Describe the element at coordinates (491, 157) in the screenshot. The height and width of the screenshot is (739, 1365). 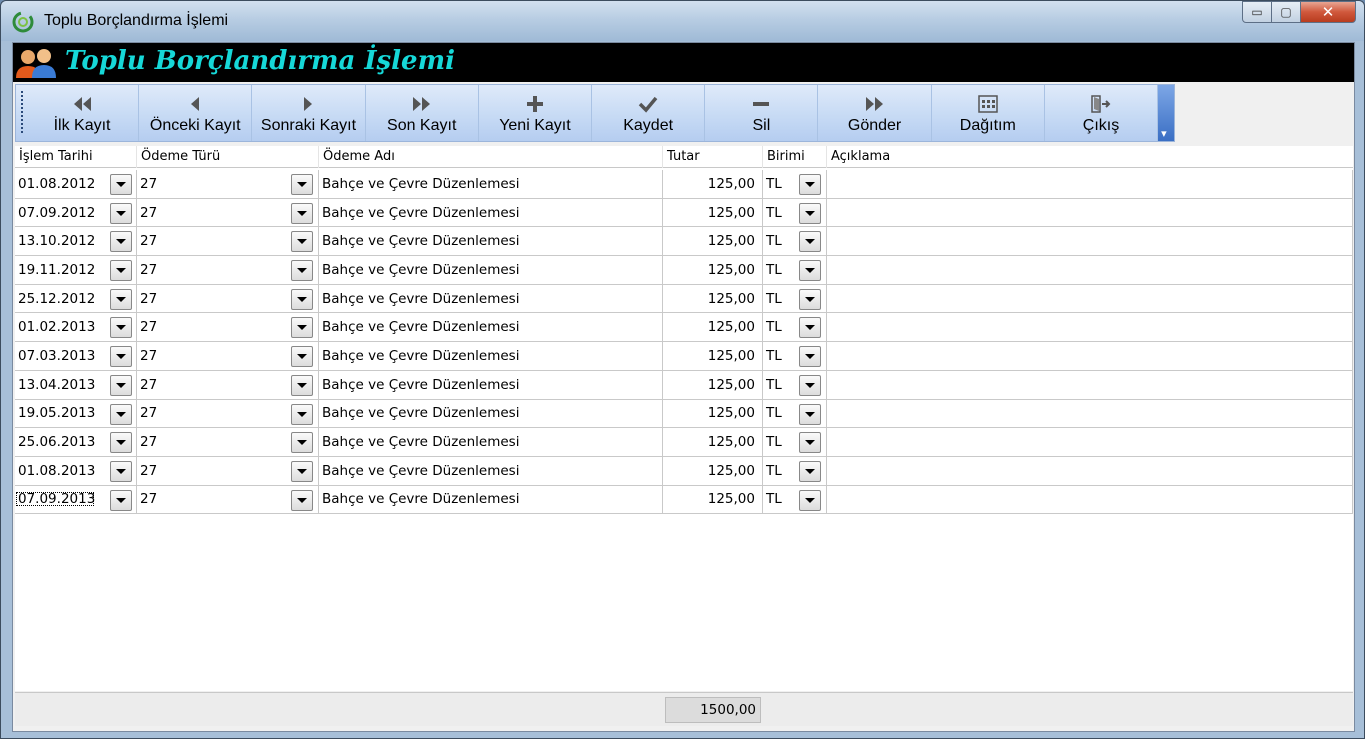
I see `column-header-odeme-adi: Ödeme Adı` at that location.